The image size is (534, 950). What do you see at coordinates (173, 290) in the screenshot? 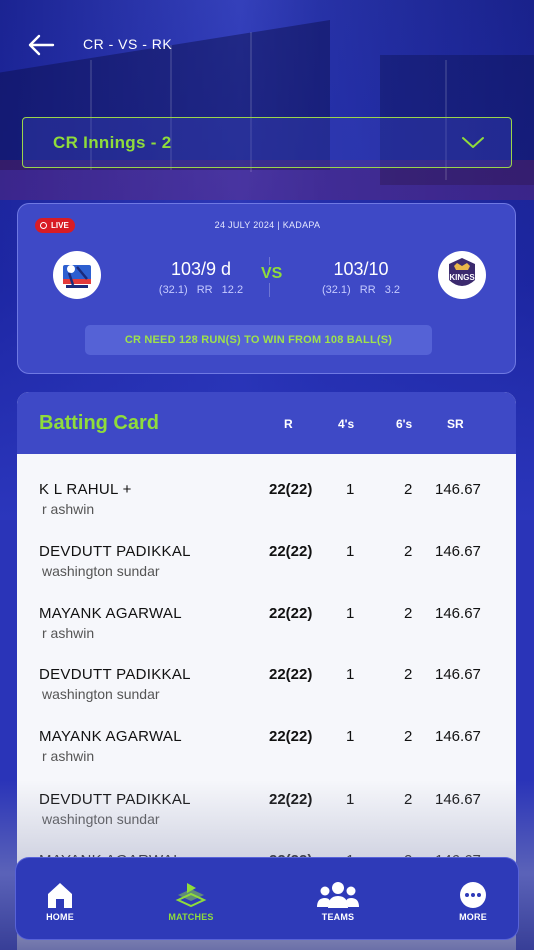
I see `team-left-overs: (32.1)` at bounding box center [173, 290].